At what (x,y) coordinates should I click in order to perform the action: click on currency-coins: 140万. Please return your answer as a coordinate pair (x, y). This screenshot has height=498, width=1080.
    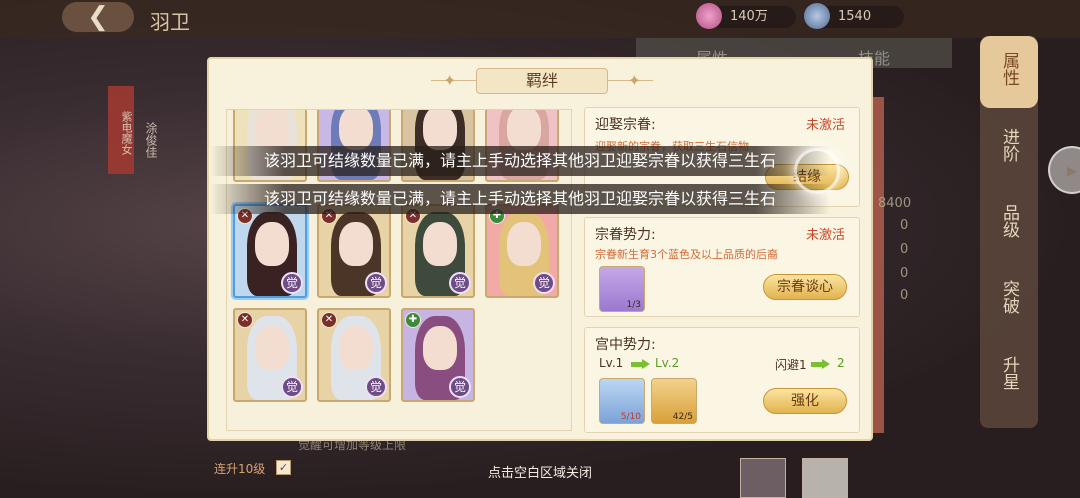
    Looking at the image, I should click on (746, 16).